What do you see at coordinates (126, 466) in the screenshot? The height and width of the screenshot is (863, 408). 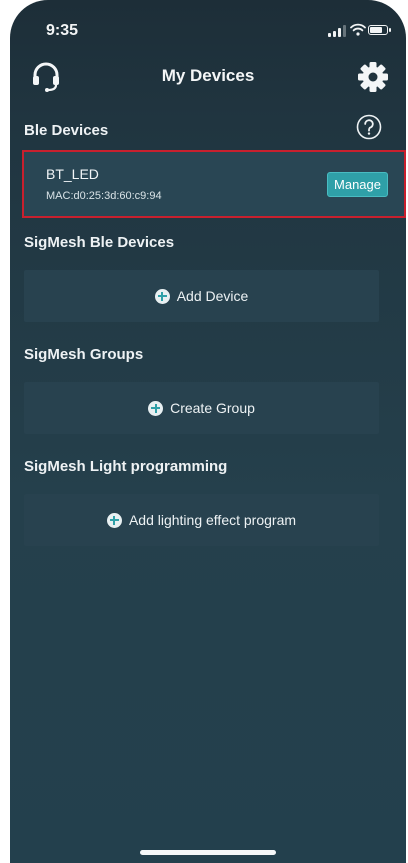 I see `section-title-light-programming: SigMesh Light programming` at bounding box center [126, 466].